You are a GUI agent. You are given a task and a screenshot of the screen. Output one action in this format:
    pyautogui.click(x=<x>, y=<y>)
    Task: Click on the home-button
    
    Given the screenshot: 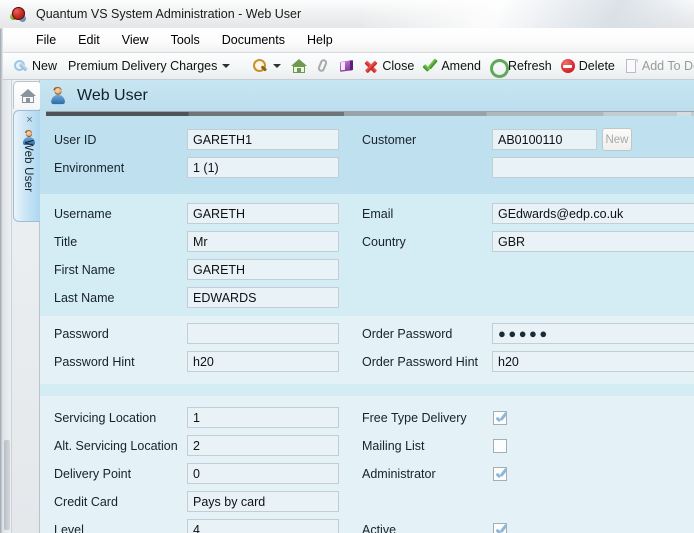 What is the action you would take?
    pyautogui.click(x=299, y=66)
    